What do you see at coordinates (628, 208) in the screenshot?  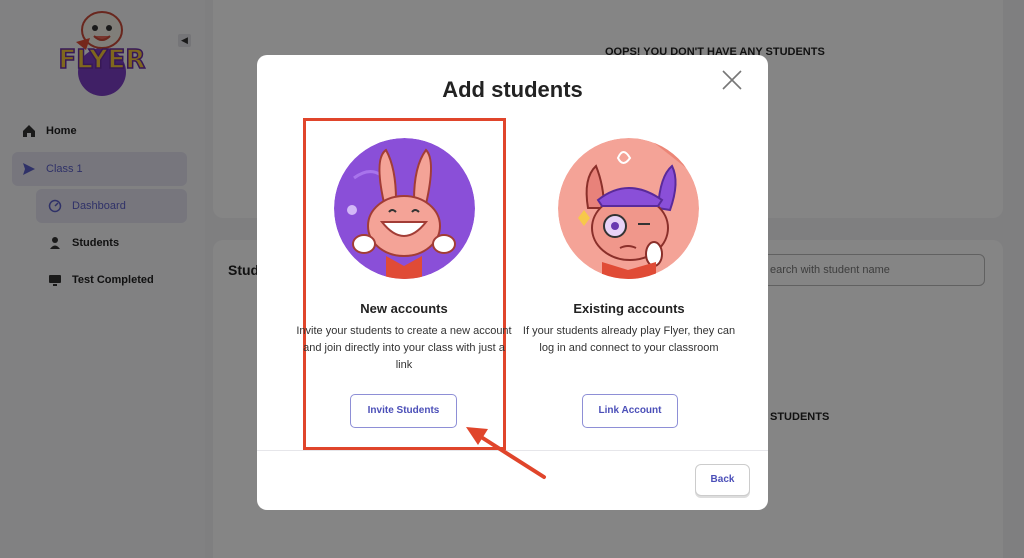 I see `fox-detective-illustration` at bounding box center [628, 208].